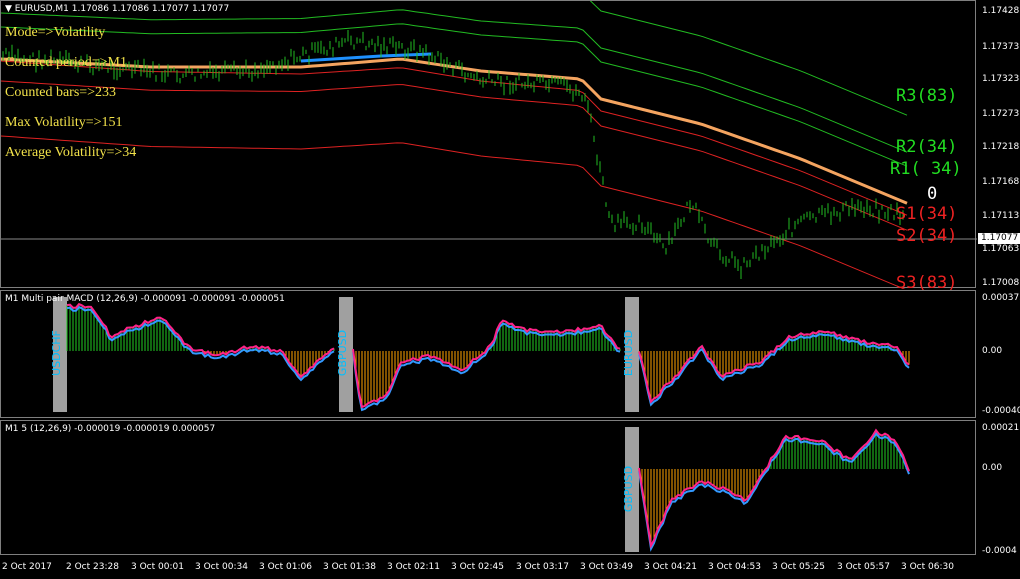  What do you see at coordinates (27, 567) in the screenshot?
I see `time-tick: 2 Oct 2017` at bounding box center [27, 567].